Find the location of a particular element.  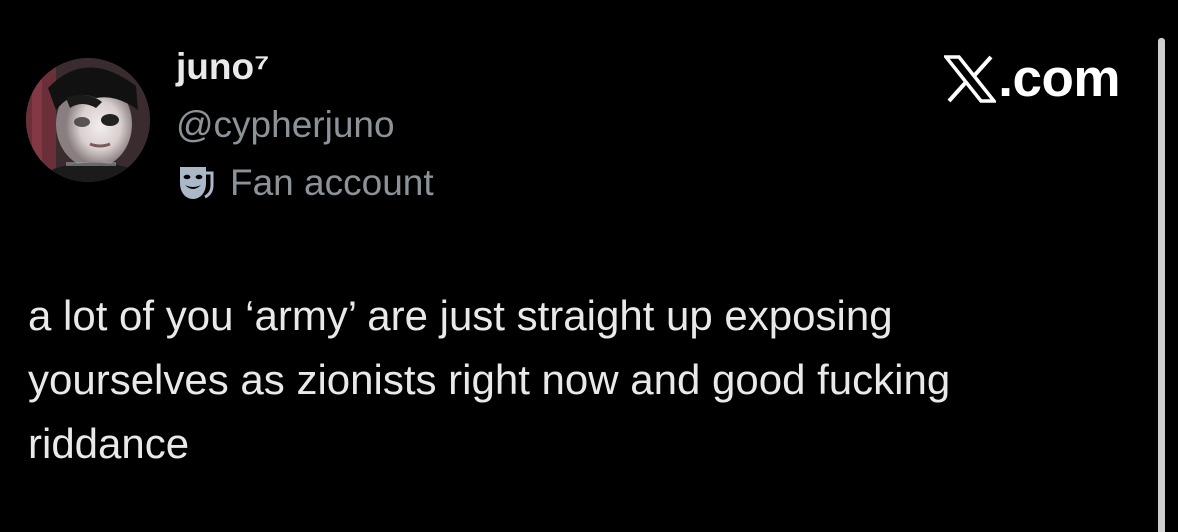

user-handle: @cypherjuno is located at coordinates (285, 125).